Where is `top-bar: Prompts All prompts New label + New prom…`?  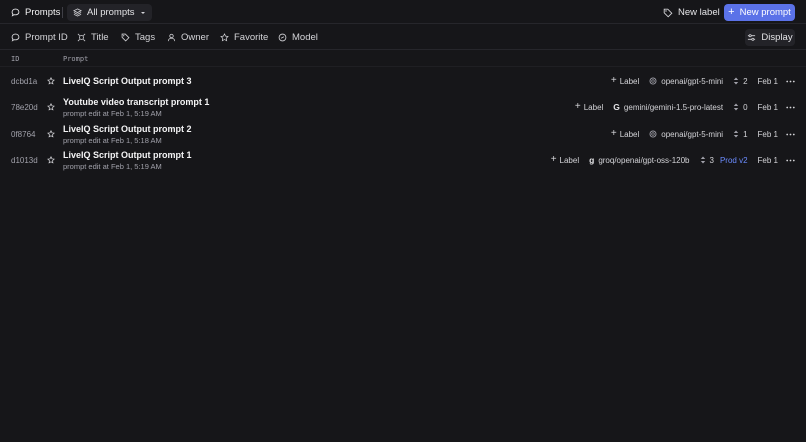
top-bar: Prompts All prompts New label + New prom… is located at coordinates (403, 12).